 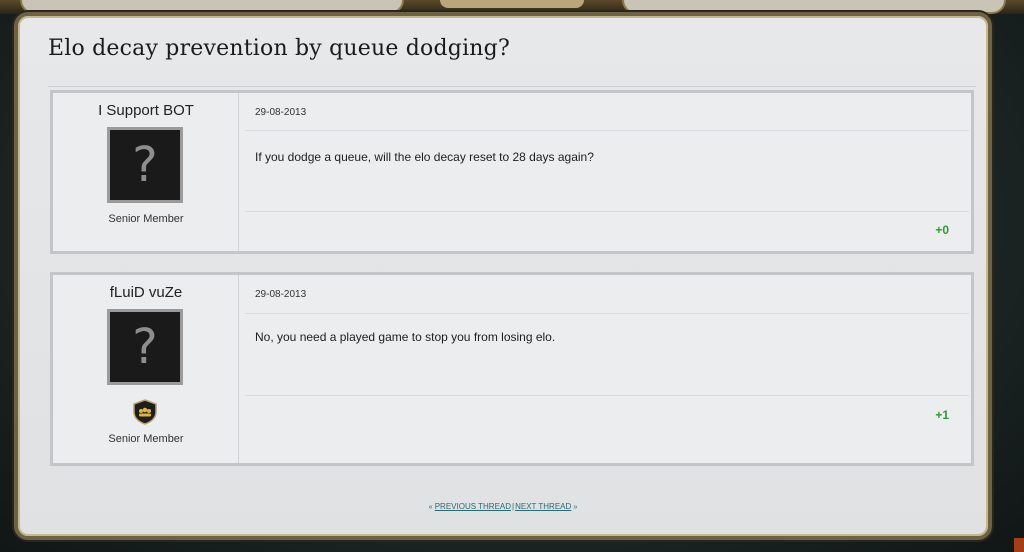 I want to click on author-column: I Support BOT ? Senior Member, so click(x=146, y=172).